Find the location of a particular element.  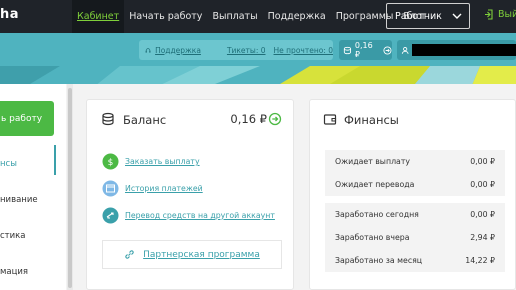

pending-payout-value: 0,00 ₽ is located at coordinates (482, 161).